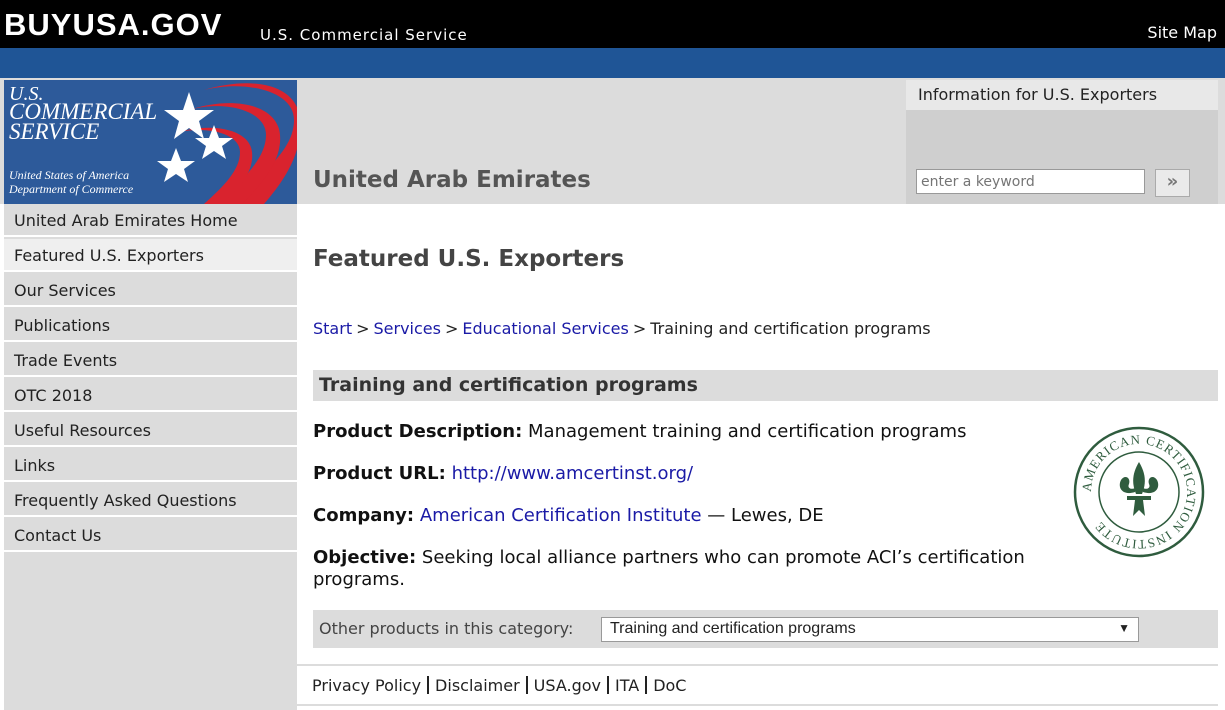  Describe the element at coordinates (446, 628) in the screenshot. I see `other-products-label: Other products in this category:` at that location.